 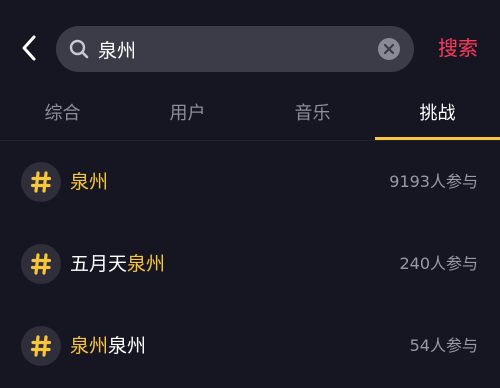 I want to click on clear-search-button, so click(x=389, y=49).